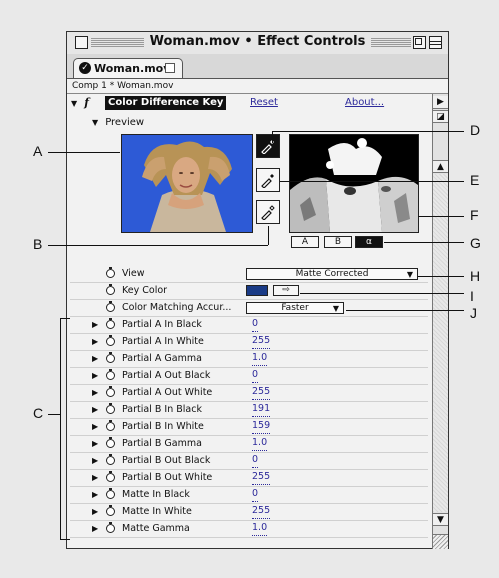 This screenshot has width=499, height=578. Describe the element at coordinates (474, 215) in the screenshot. I see `callout-f: F` at that location.